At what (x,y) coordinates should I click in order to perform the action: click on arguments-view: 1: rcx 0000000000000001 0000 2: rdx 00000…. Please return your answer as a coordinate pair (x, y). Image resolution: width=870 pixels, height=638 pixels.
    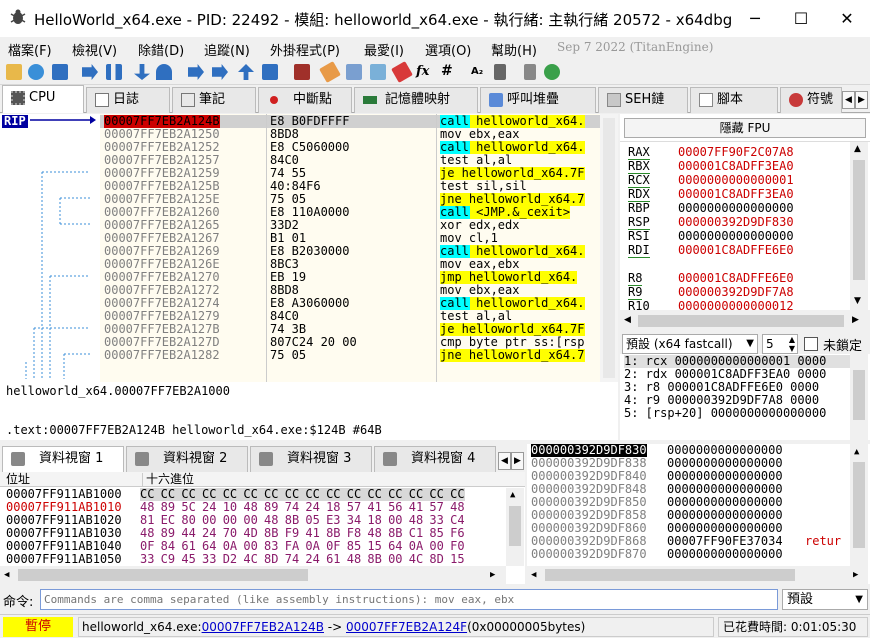
    Looking at the image, I should click on (745, 397).